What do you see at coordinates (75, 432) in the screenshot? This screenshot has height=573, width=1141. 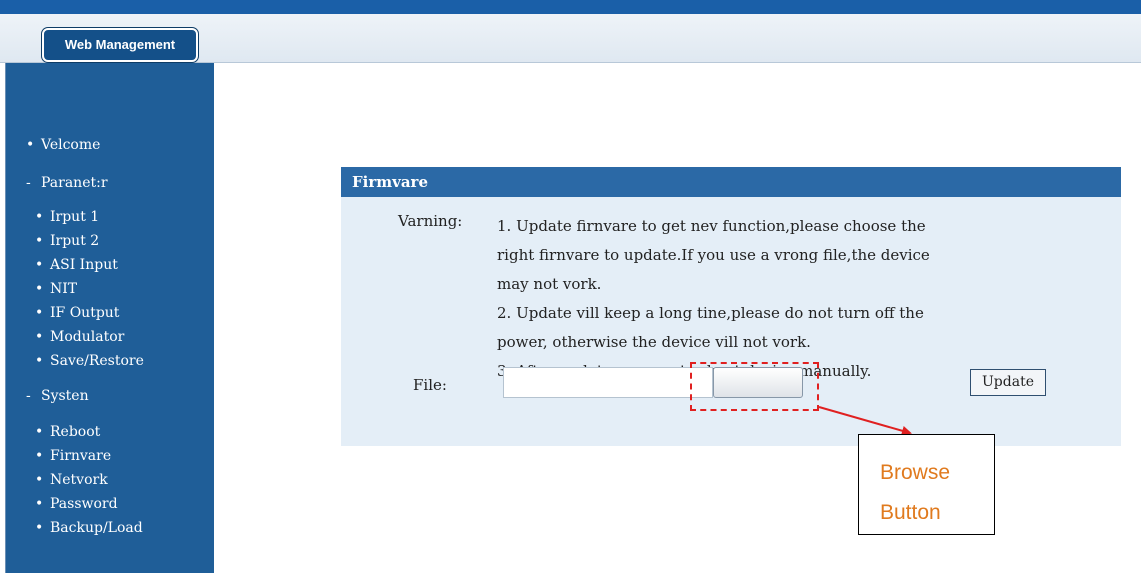 I see `sidebar-item-label: Reboot` at bounding box center [75, 432].